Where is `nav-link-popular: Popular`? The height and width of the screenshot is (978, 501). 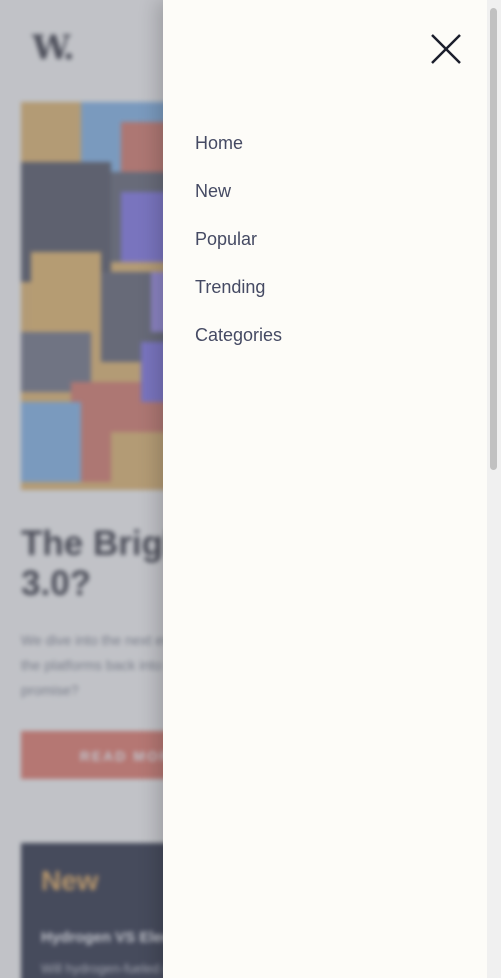
nav-link-popular: Popular is located at coordinates (226, 239).